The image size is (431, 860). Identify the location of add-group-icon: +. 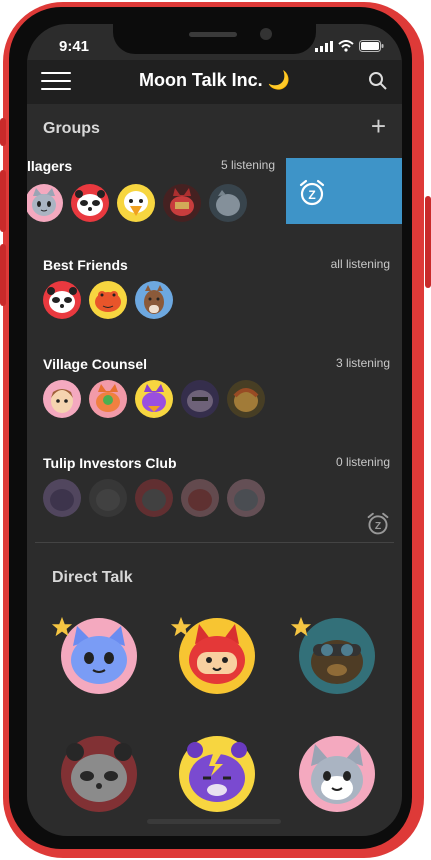
(378, 126).